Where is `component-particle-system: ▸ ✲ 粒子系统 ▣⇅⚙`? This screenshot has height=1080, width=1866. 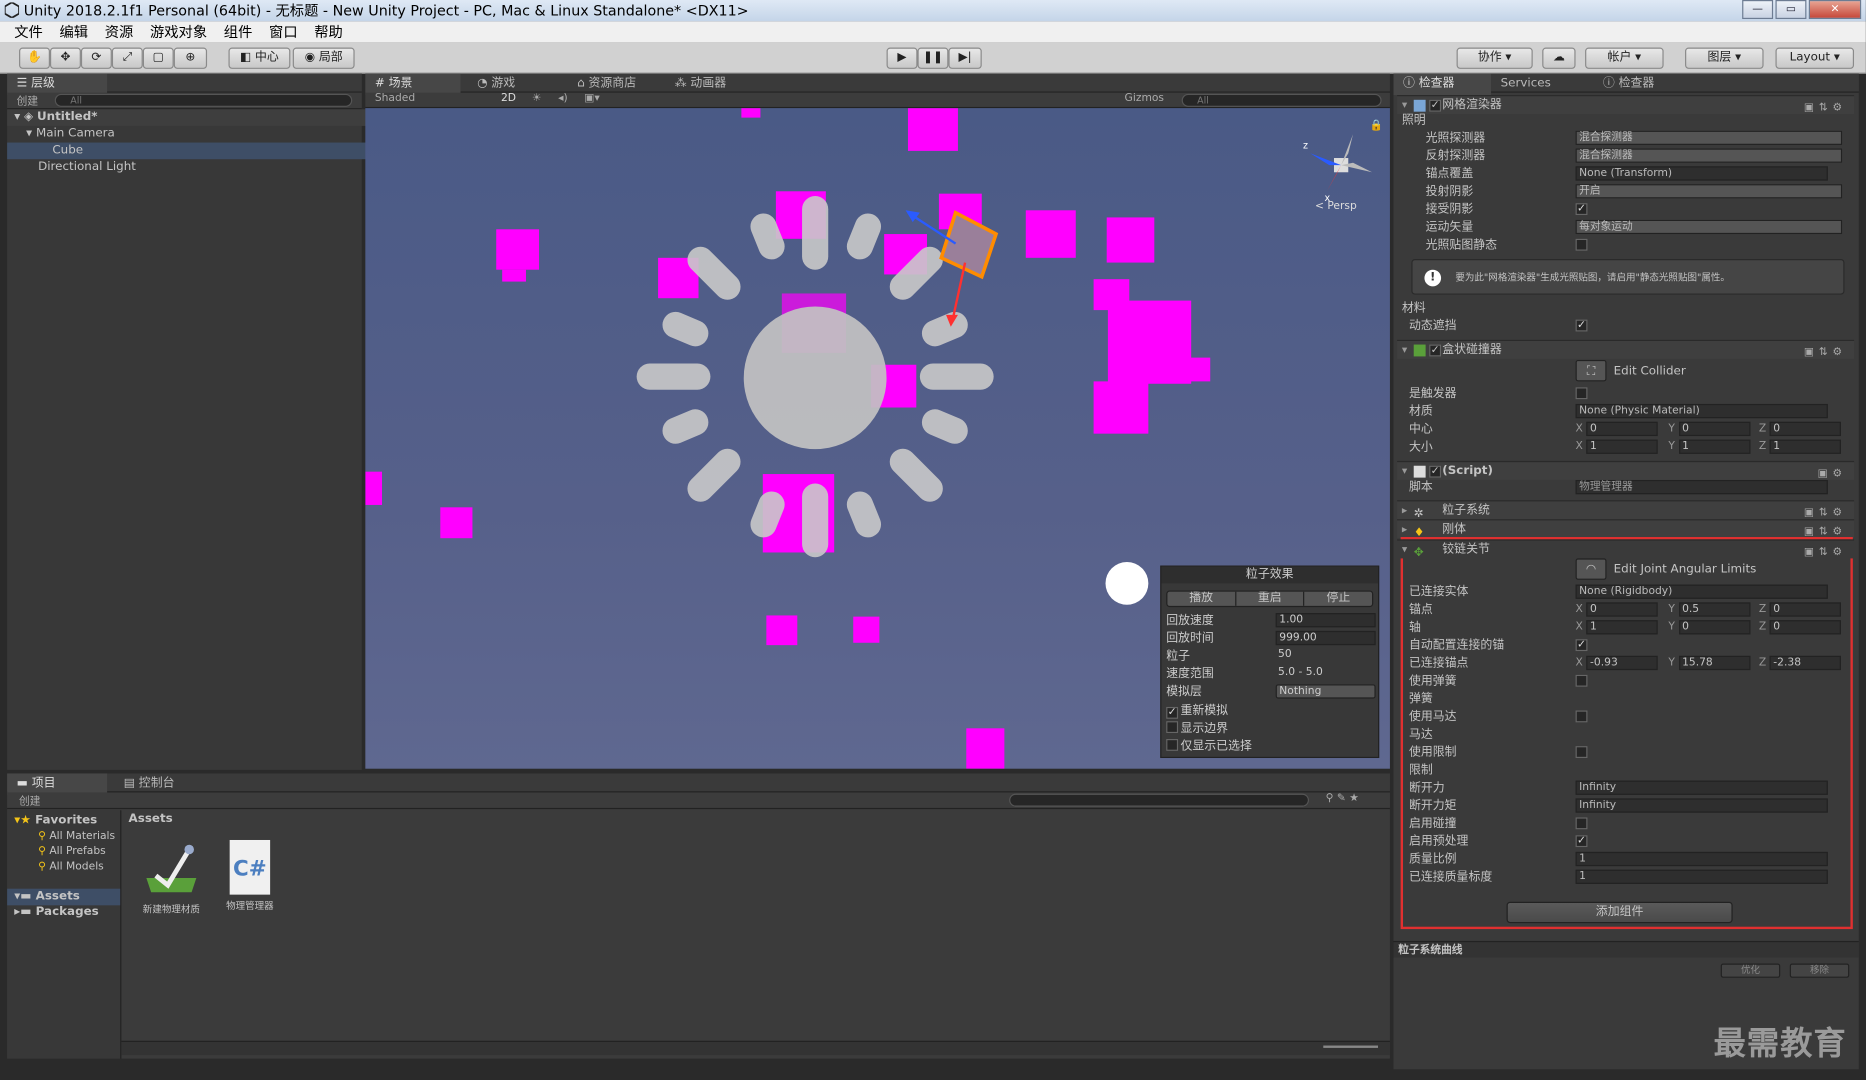
component-particle-system: ▸ ✲ 粒子系统 ▣⇅⚙ is located at coordinates (1626, 510).